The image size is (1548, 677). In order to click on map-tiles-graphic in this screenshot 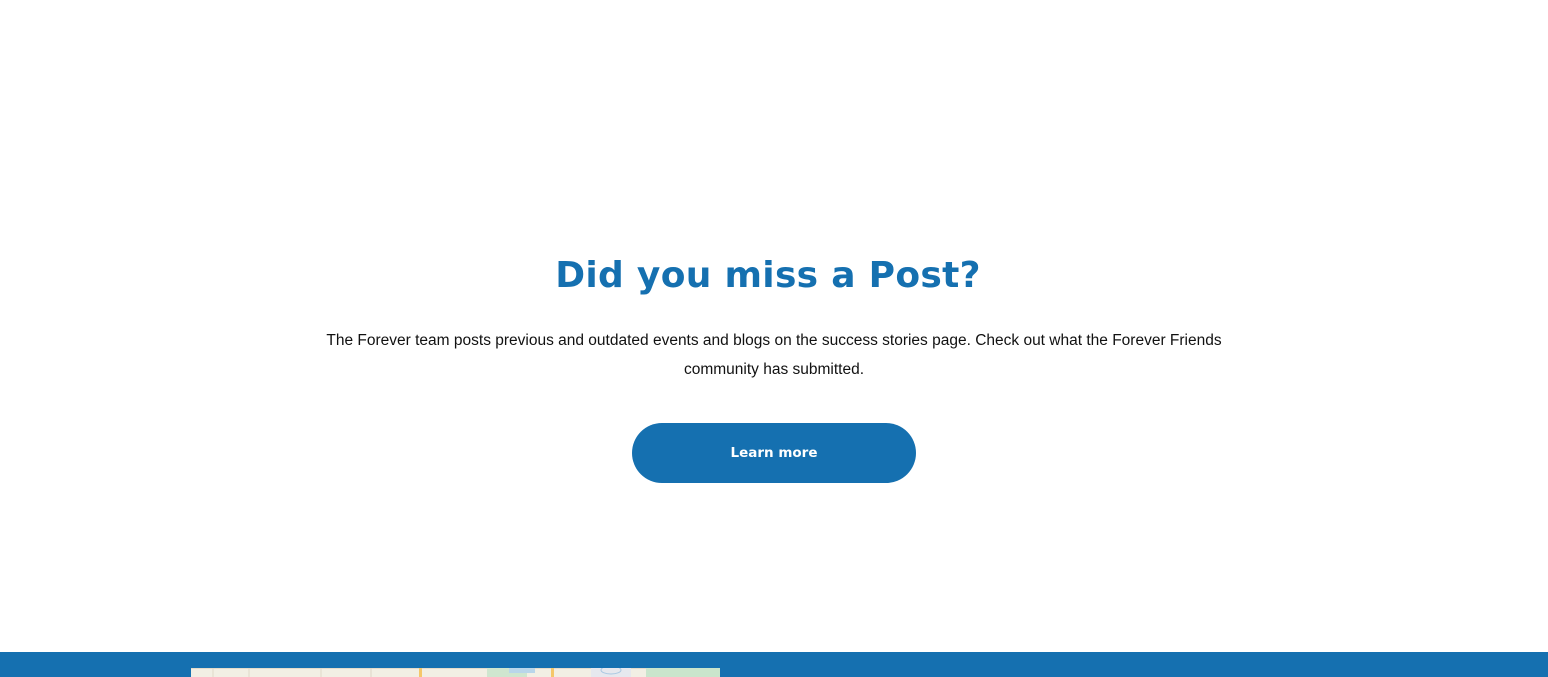, I will do `click(455, 672)`.